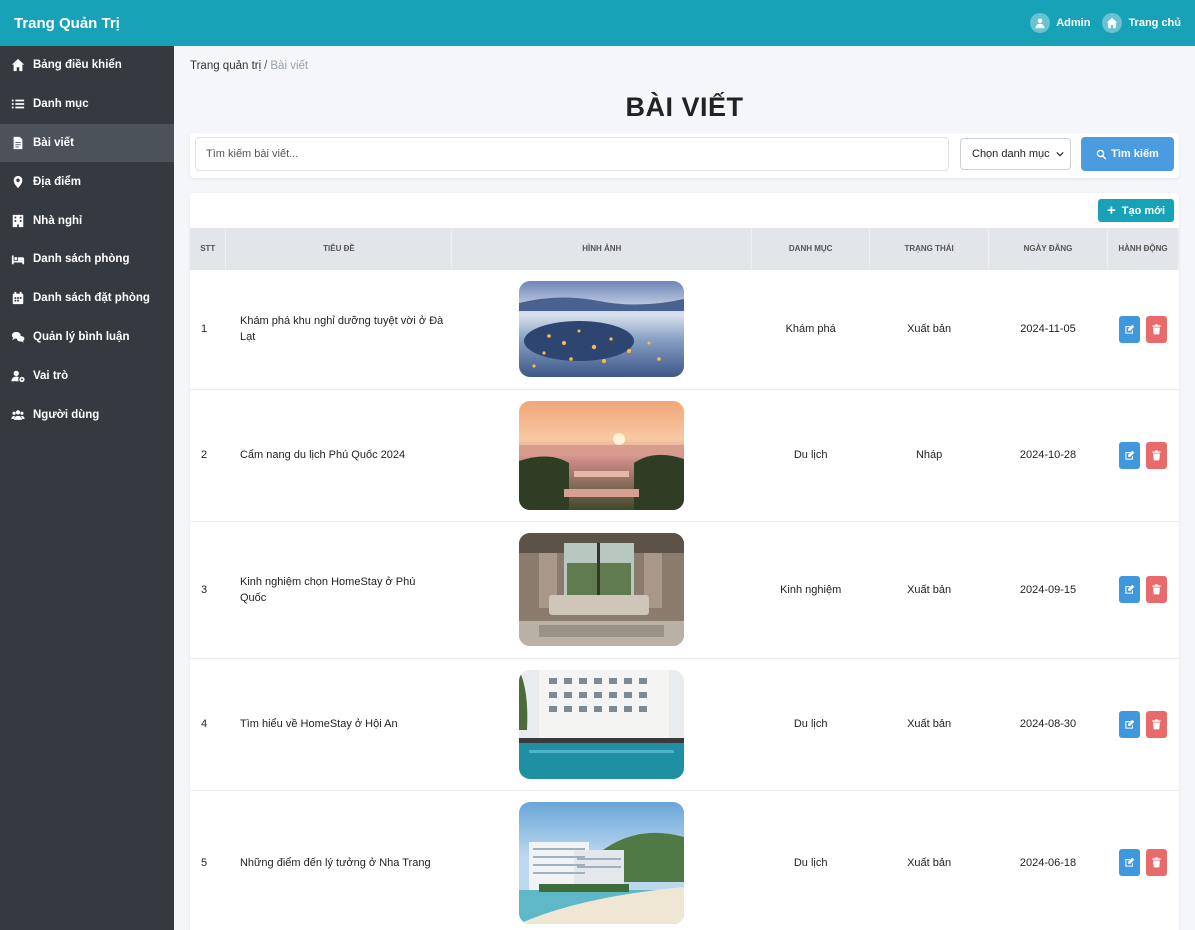  Describe the element at coordinates (338, 590) in the screenshot. I see `row-title: Kinh nghiệm chọn HomeStay ở Phú Quốc` at that location.